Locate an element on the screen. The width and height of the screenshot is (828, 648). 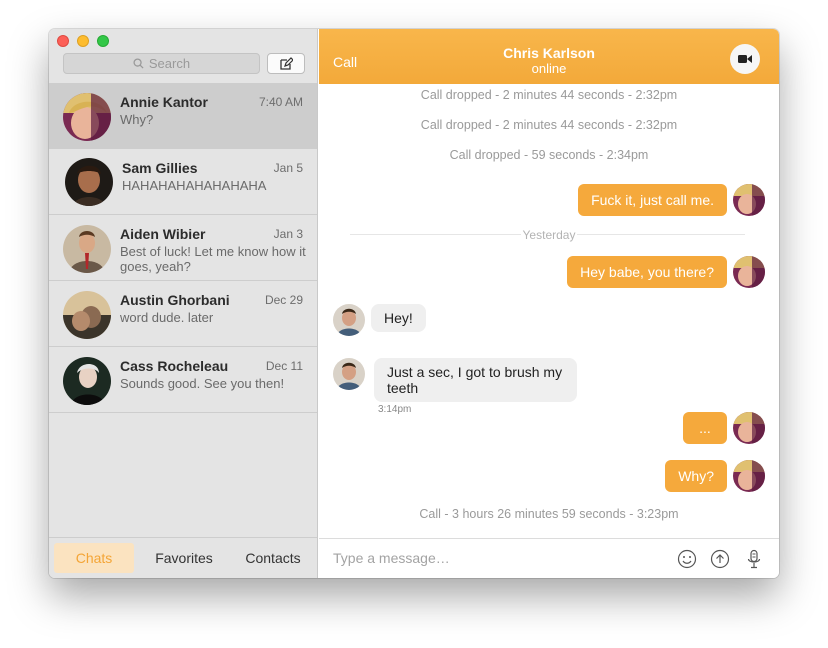
close-window-button is located at coordinates (63, 41).